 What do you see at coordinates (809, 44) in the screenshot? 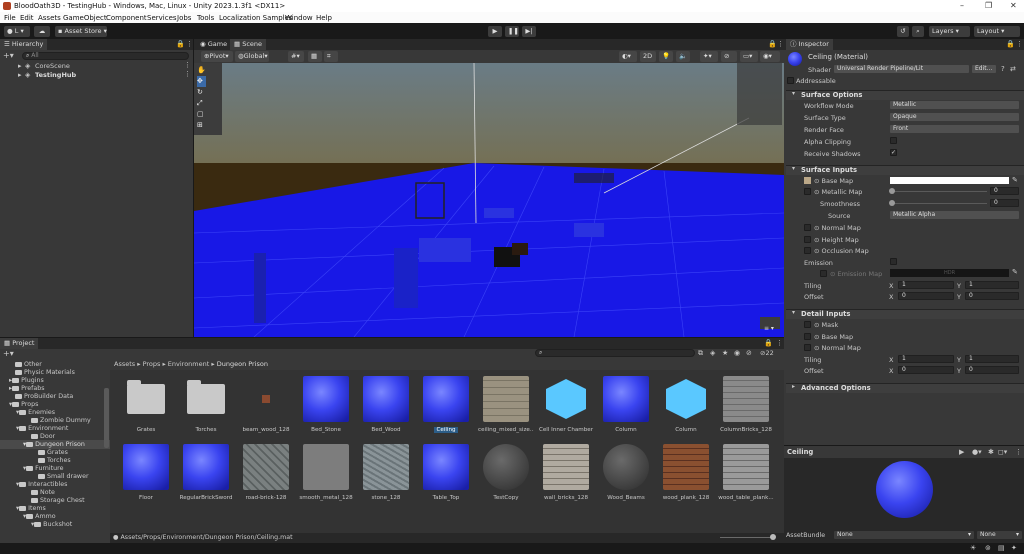
I see `tab-inspector: ⓘ Inspector` at bounding box center [809, 44].